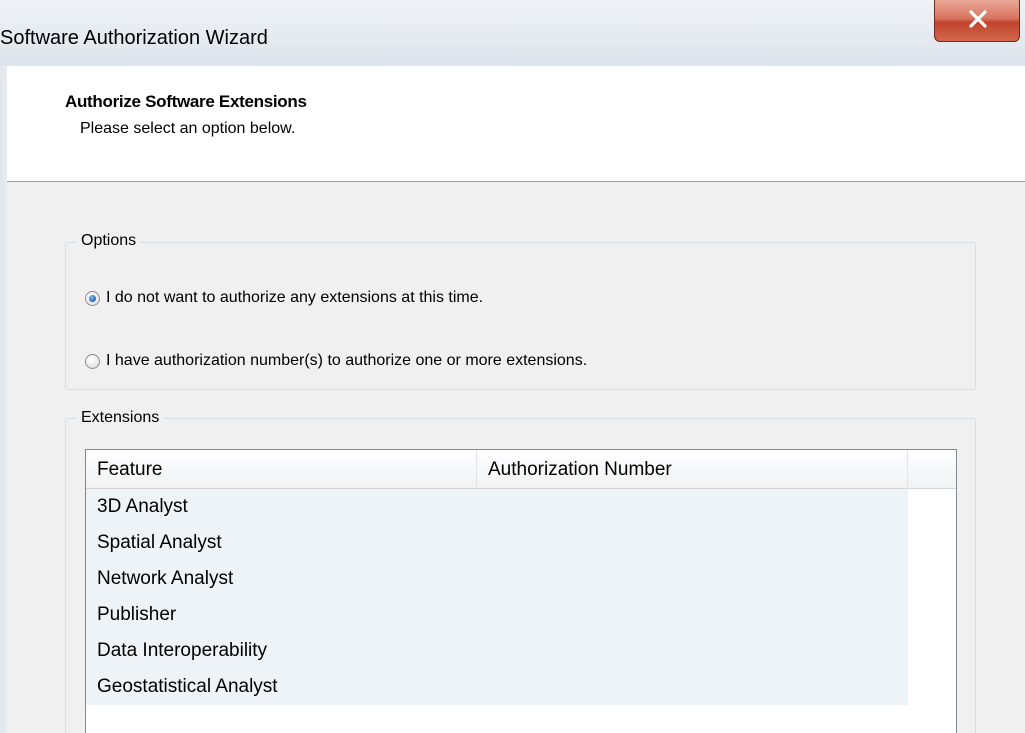 The image size is (1025, 733). I want to click on table-row: Data Interoperability, so click(497, 651).